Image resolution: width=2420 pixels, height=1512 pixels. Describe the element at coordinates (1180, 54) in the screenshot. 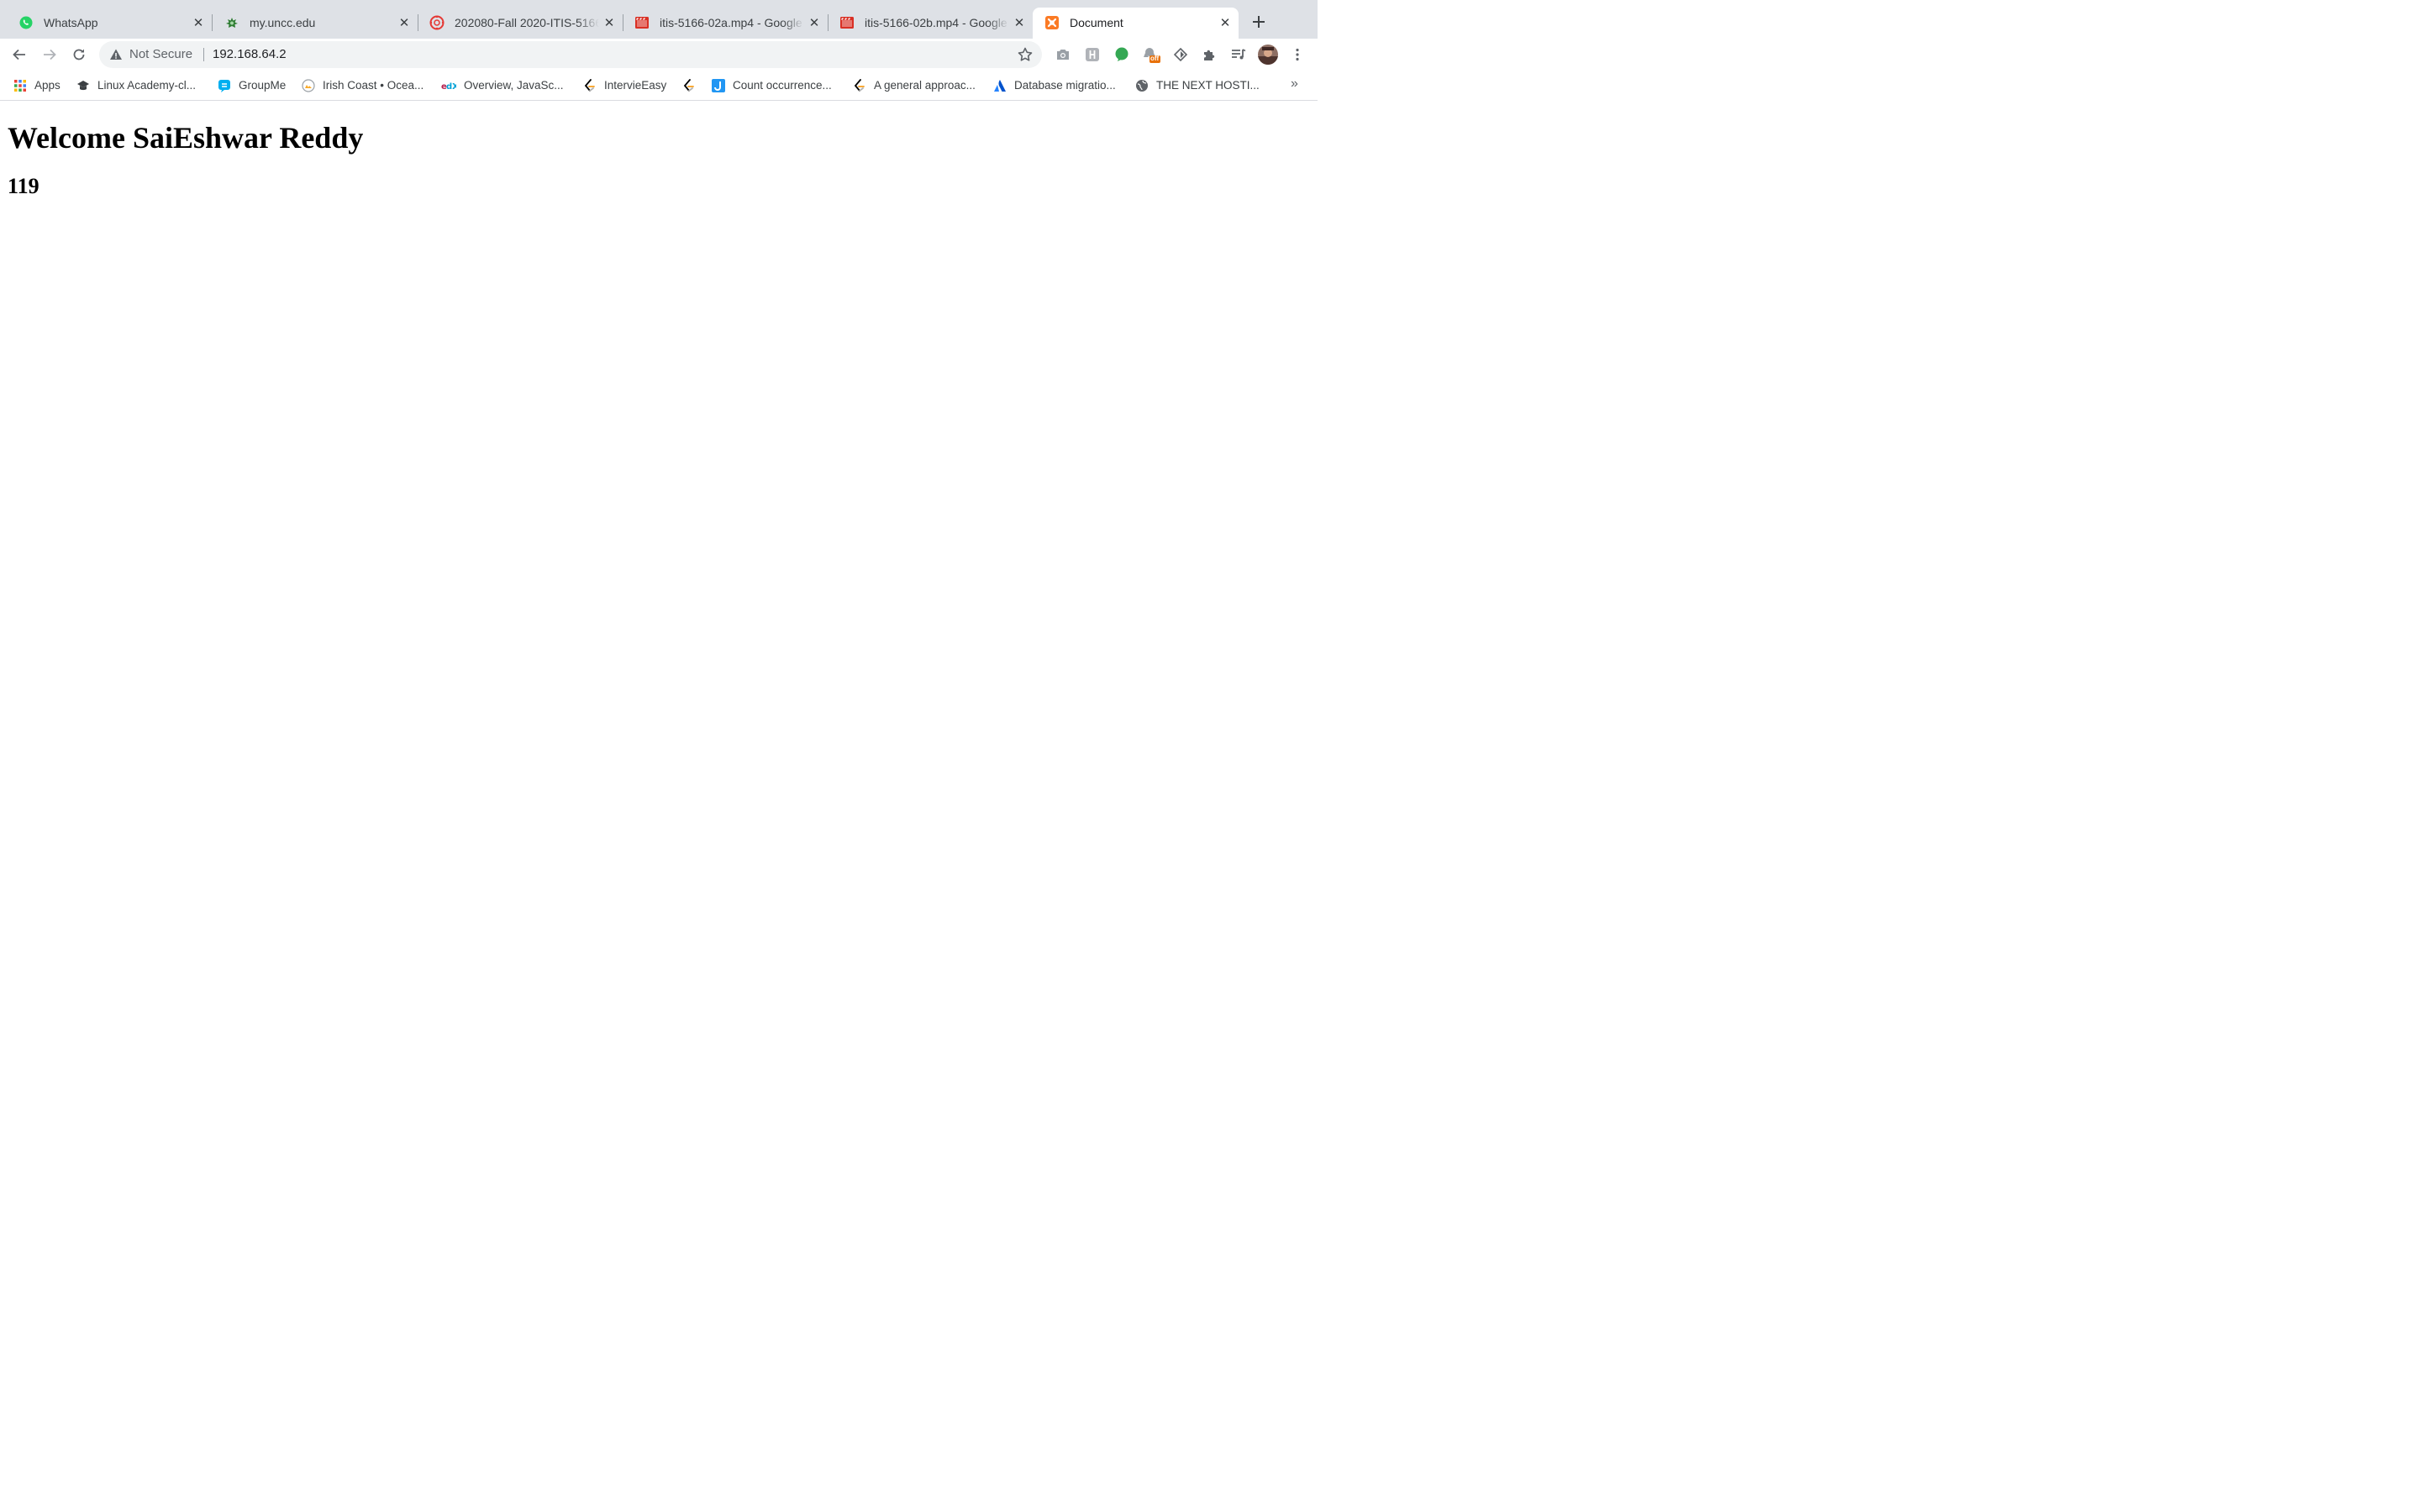

I see `tag-extension-icon` at that location.